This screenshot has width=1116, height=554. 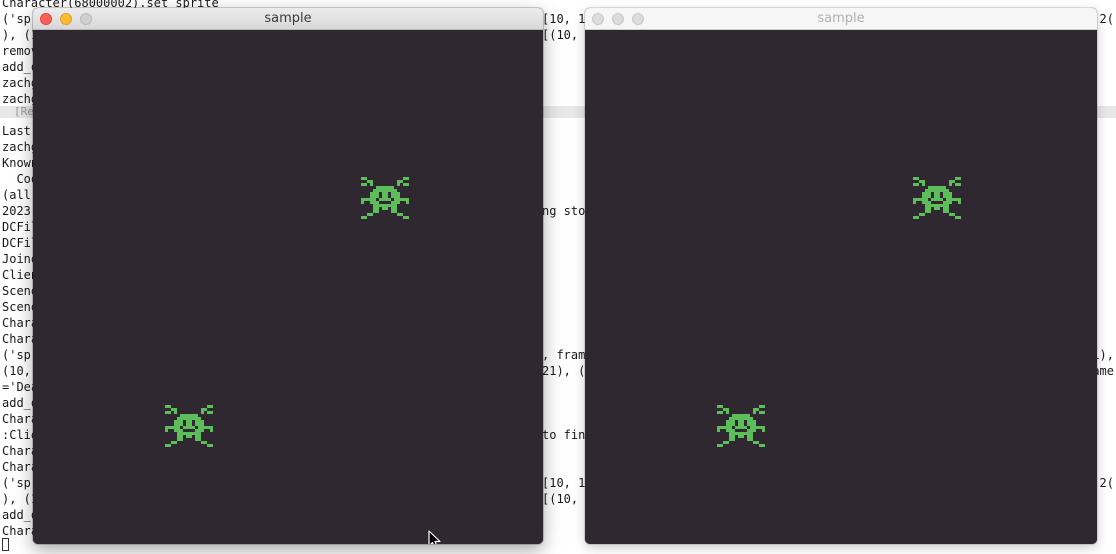 What do you see at coordinates (16, 371) in the screenshot?
I see `terminal-line: (10,` at bounding box center [16, 371].